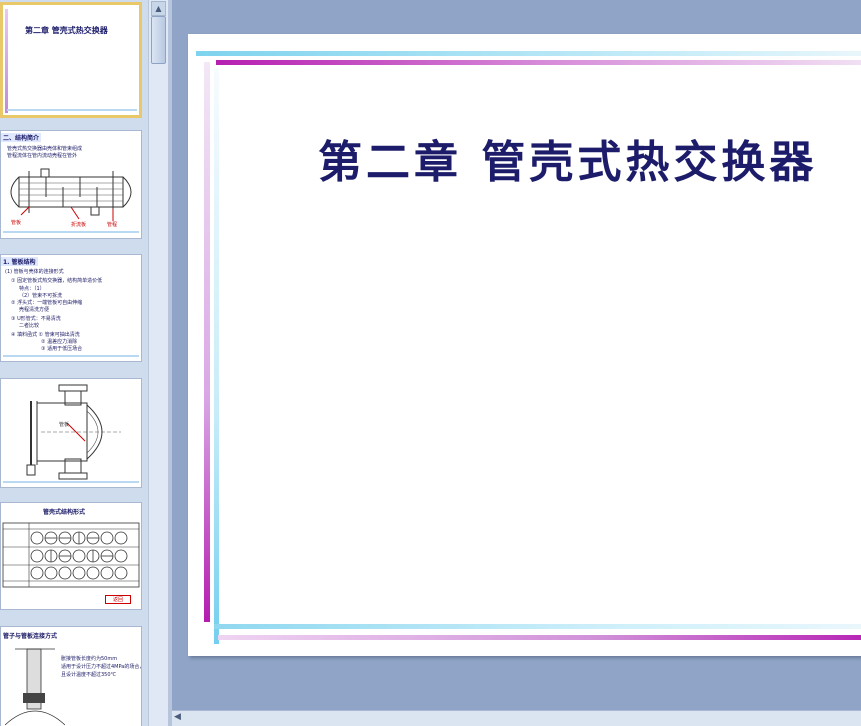 This screenshot has height=726, width=861. What do you see at coordinates (19, 261) in the screenshot?
I see `thumbnail-title: 1. 管板结构` at bounding box center [19, 261].